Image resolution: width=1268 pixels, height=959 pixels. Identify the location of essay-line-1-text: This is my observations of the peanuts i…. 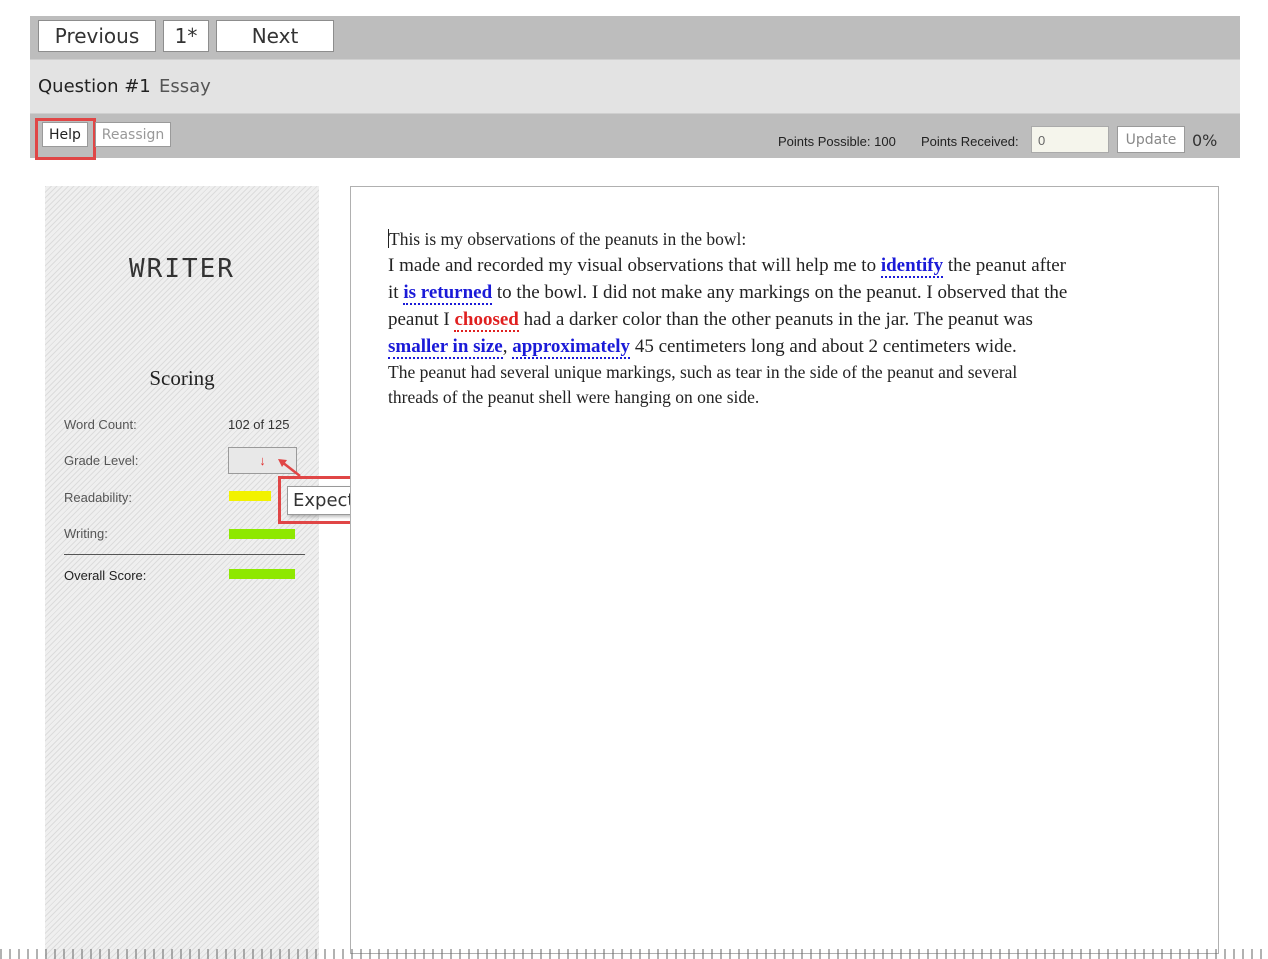
(568, 239).